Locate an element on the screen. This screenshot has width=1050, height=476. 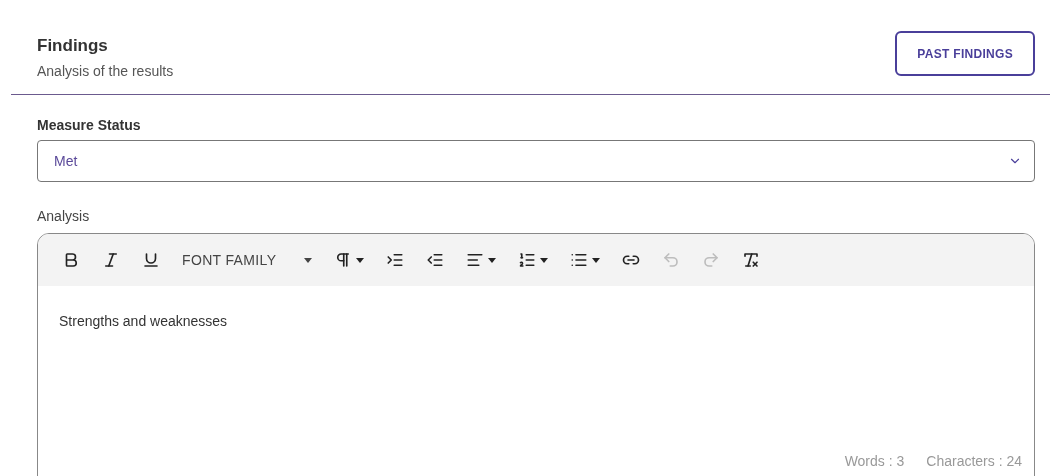
outdent-icon is located at coordinates (435, 260).